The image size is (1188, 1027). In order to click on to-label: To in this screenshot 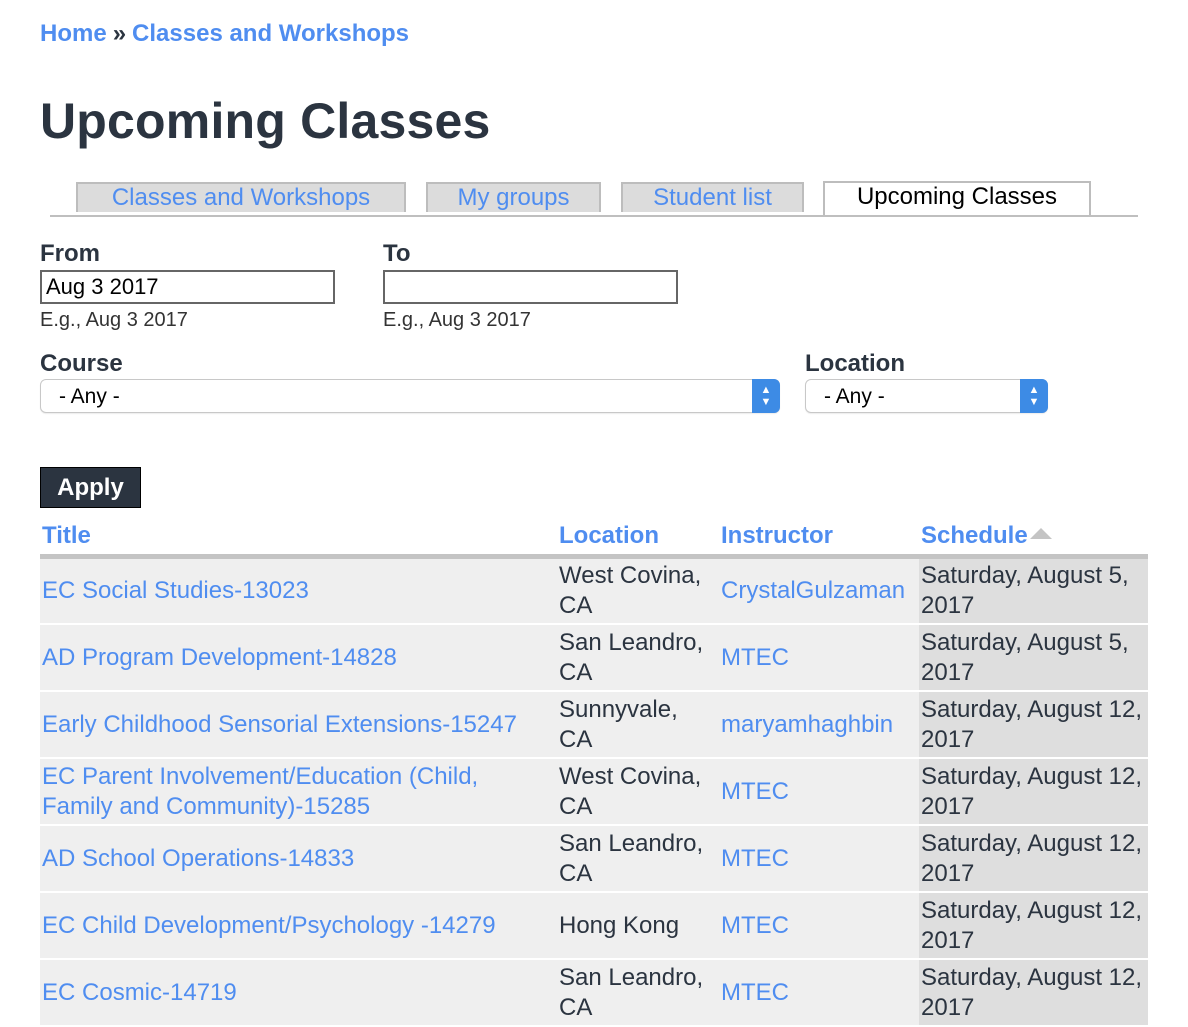, I will do `click(397, 253)`.